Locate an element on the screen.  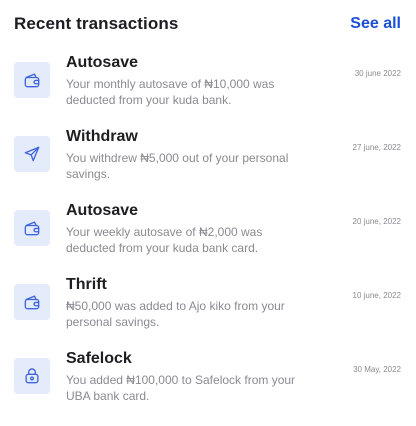
transaction-title: Withdraw is located at coordinates (102, 136).